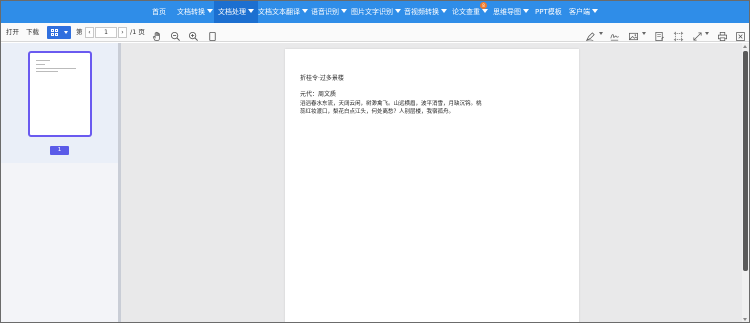  I want to click on nav-doc-translate-label: 文档文本翻译, so click(279, 12).